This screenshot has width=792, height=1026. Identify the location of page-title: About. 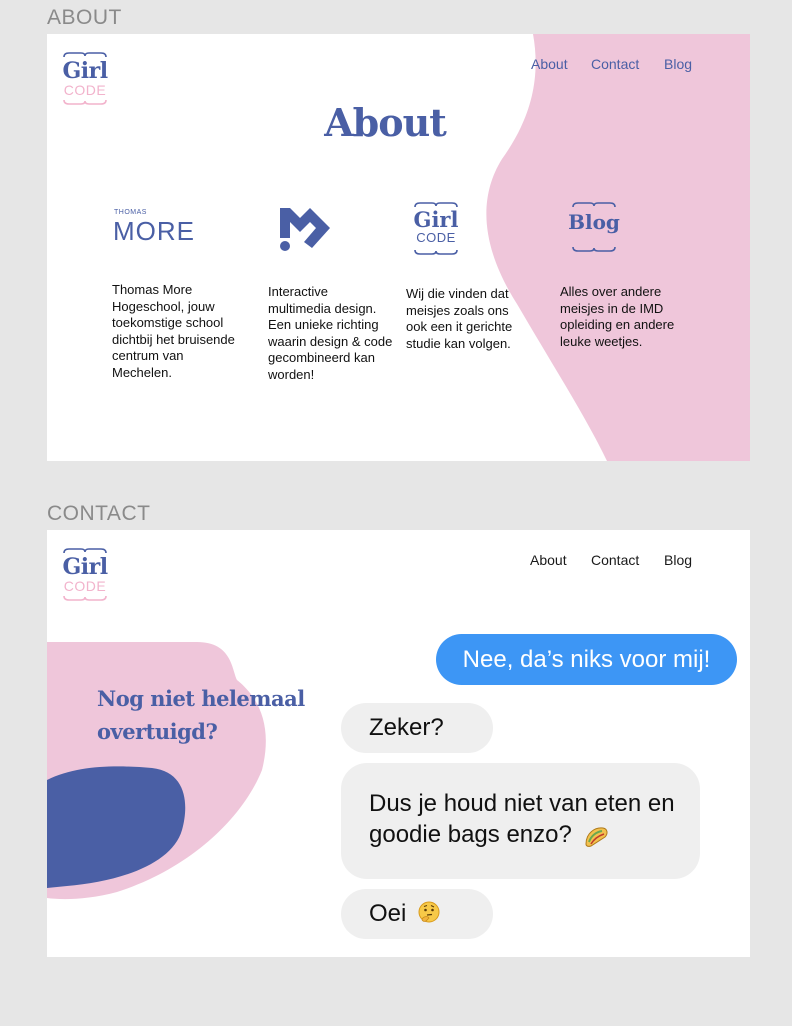
(385, 122).